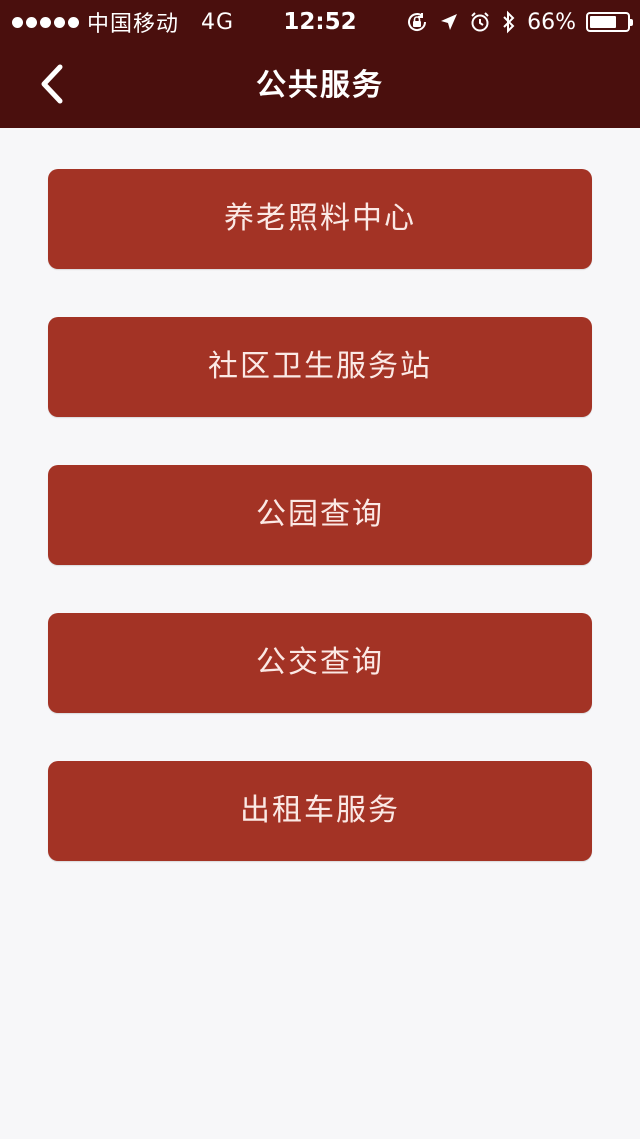 The width and height of the screenshot is (640, 1139). Describe the element at coordinates (417, 22) in the screenshot. I see `orientation-lock-icon` at that location.